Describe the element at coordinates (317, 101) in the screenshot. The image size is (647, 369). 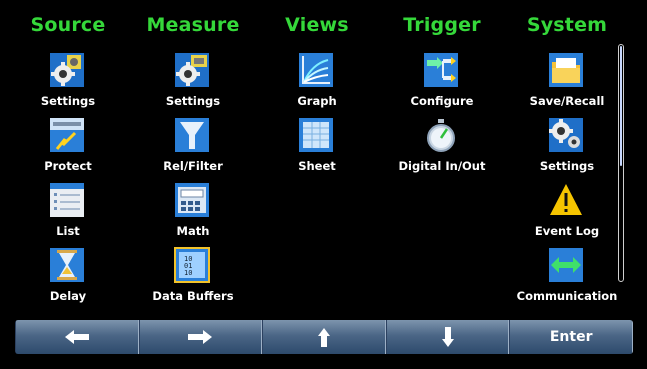
I see `tile-label: Graph` at that location.